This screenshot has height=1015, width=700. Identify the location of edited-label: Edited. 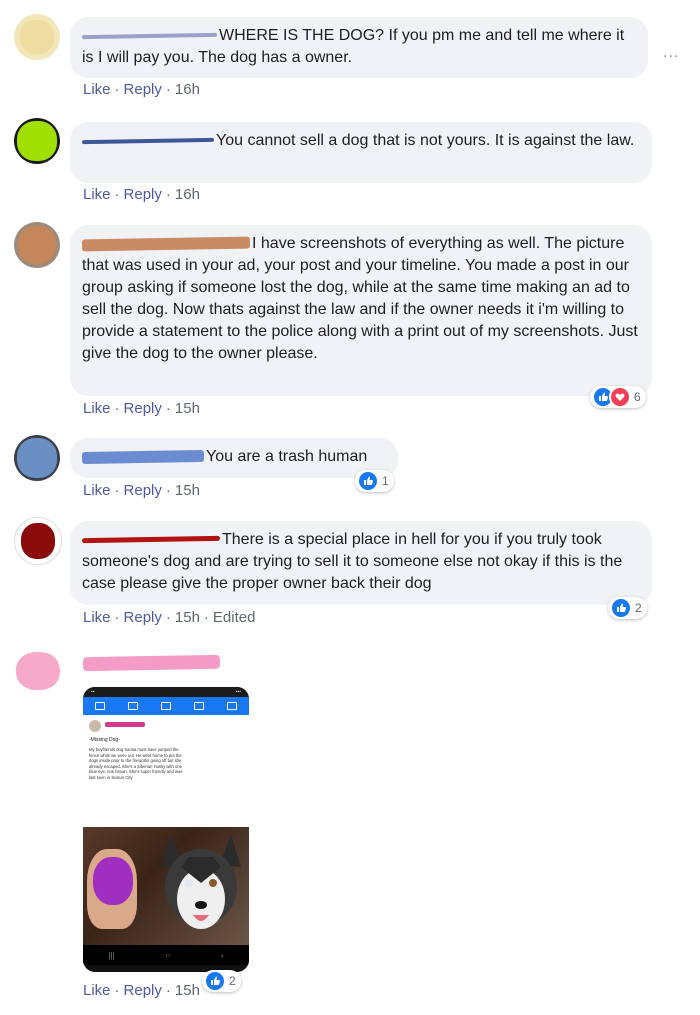
(234, 617).